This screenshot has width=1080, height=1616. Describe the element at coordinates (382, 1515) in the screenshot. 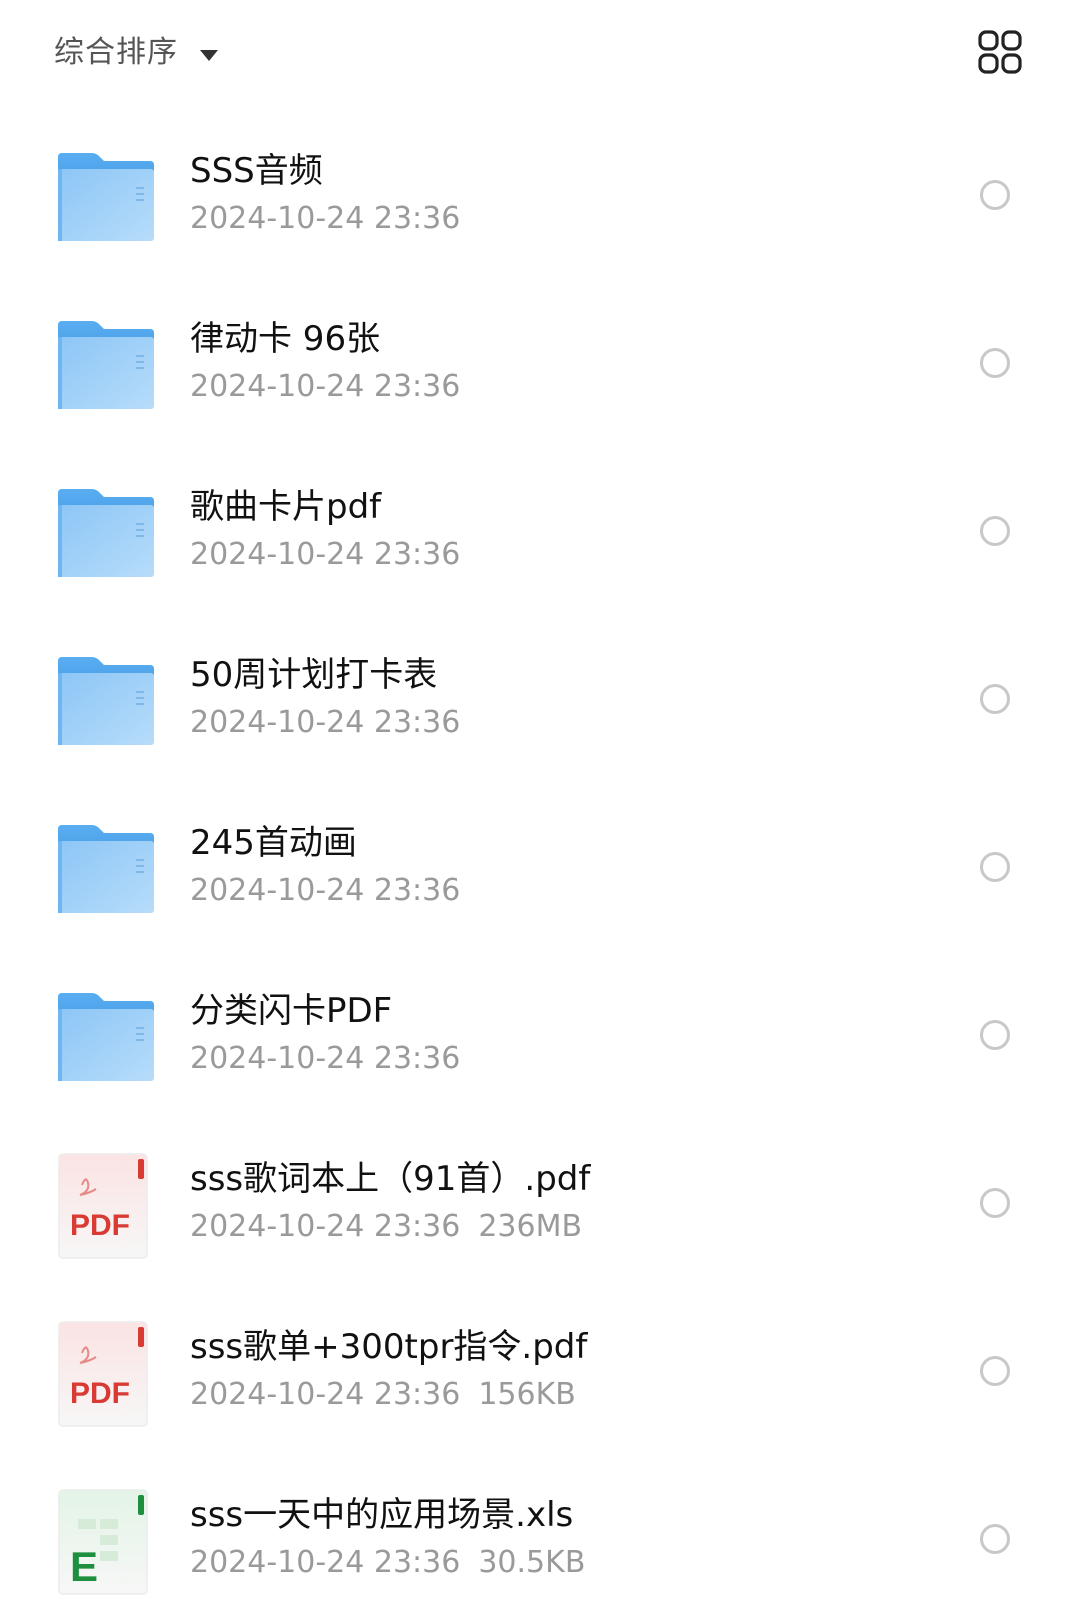

I see `file-name: sss一天中的应用场景.xls` at that location.